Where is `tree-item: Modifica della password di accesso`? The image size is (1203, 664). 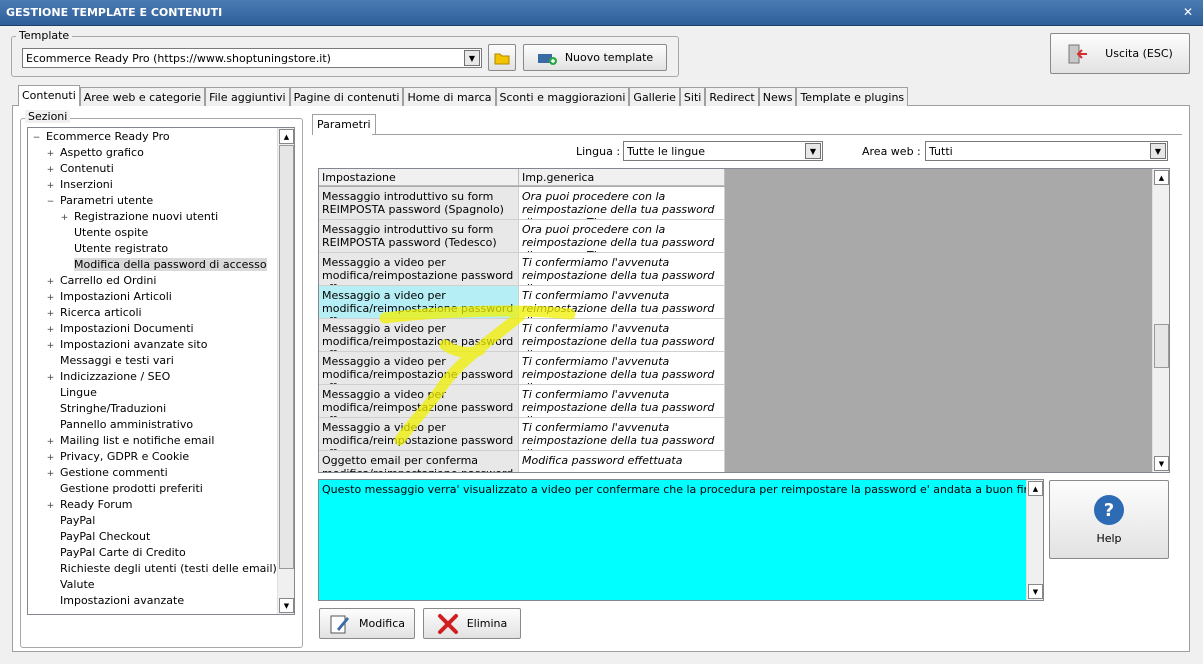 tree-item: Modifica della password di accesso is located at coordinates (163, 265).